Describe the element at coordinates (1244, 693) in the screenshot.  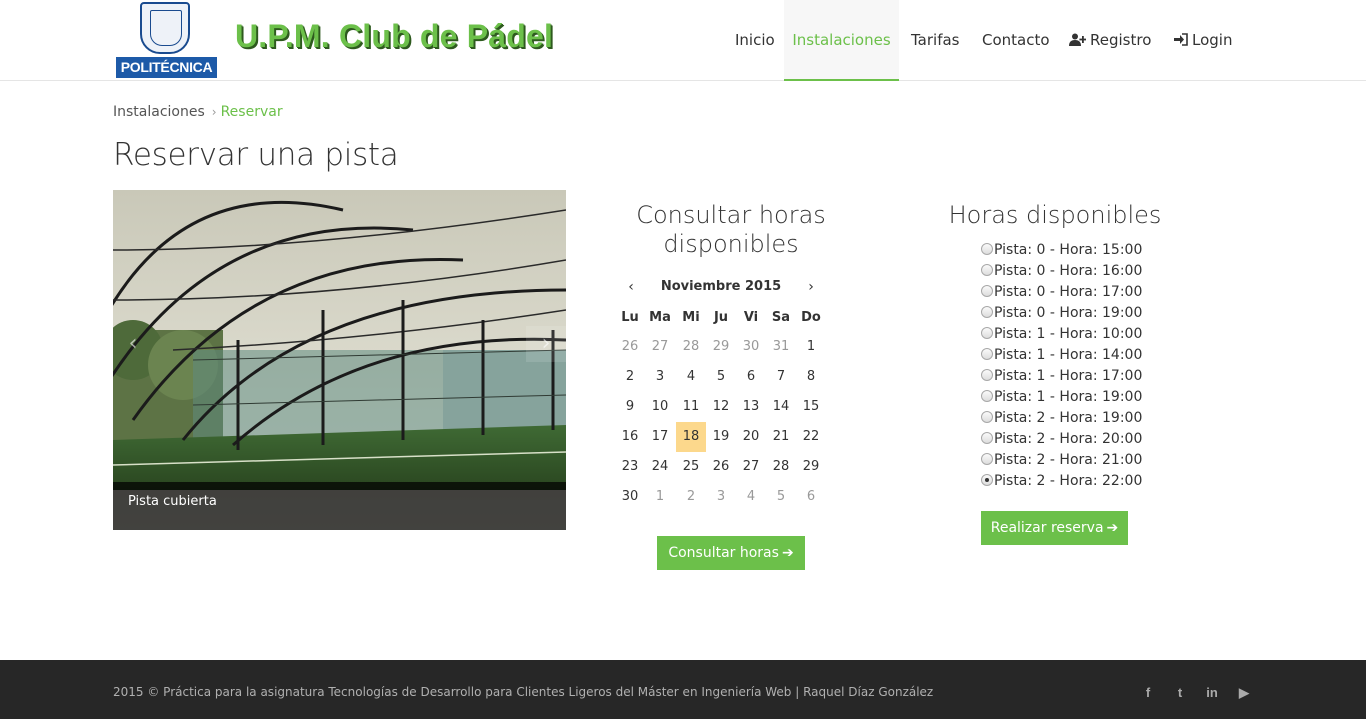
I see `youtube-icon: ▶` at that location.